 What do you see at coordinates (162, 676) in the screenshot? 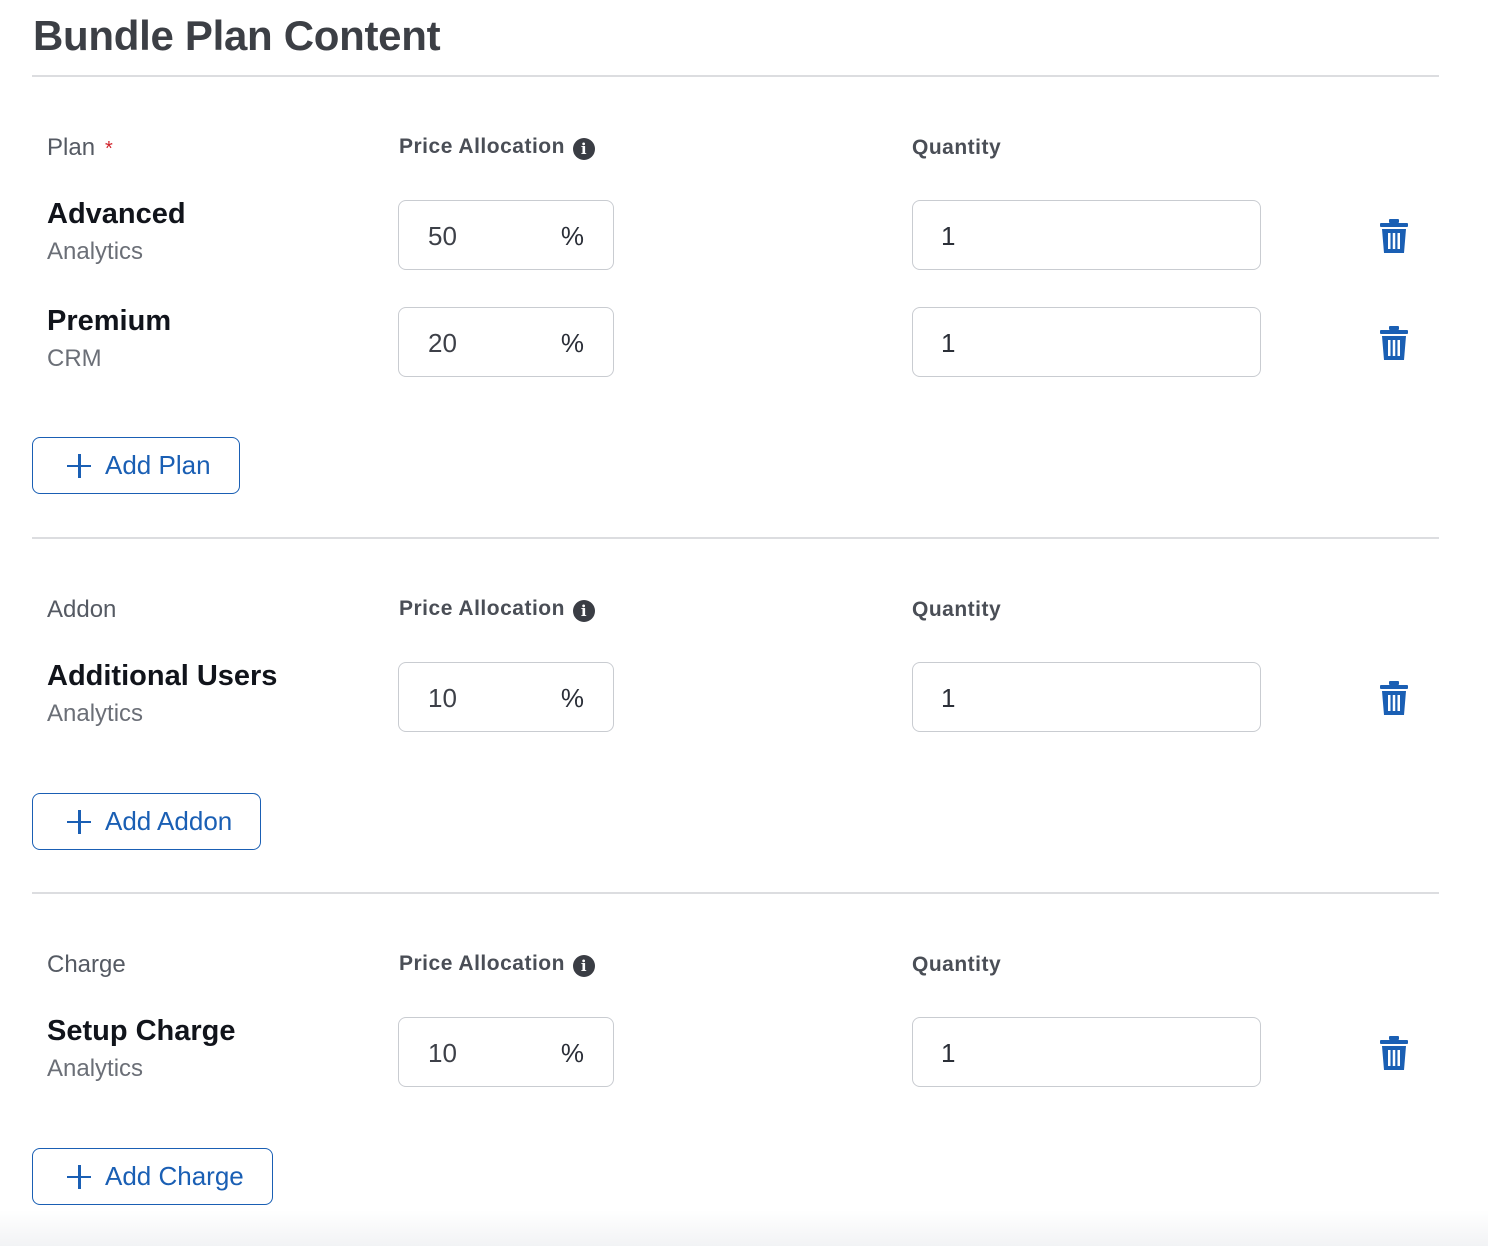
I see `item-name: Additional Users` at bounding box center [162, 676].